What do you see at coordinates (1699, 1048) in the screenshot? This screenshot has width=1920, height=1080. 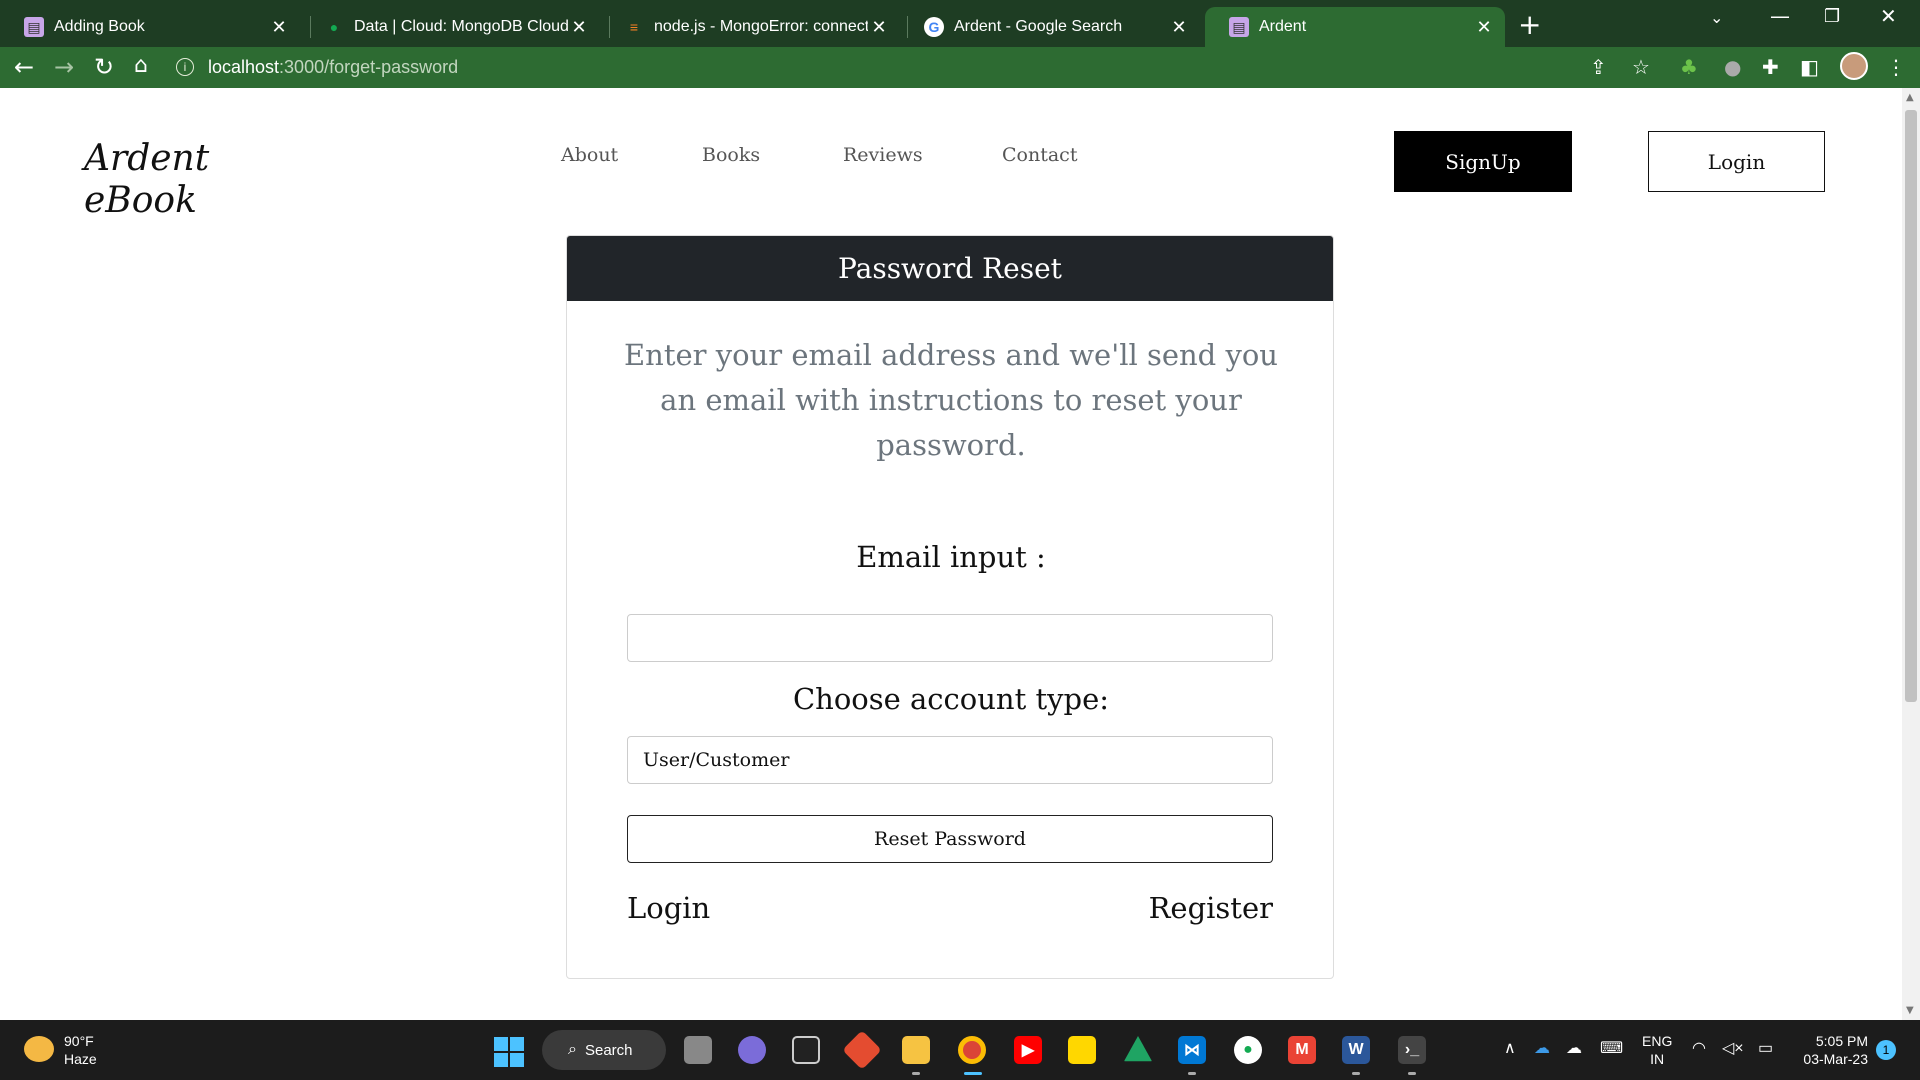 I see `wifi-icon: ◠` at bounding box center [1699, 1048].